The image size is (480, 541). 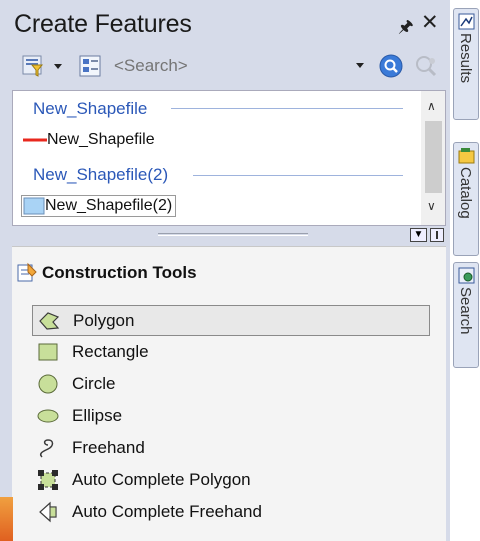 What do you see at coordinates (240, 66) in the screenshot?
I see `search-input` at bounding box center [240, 66].